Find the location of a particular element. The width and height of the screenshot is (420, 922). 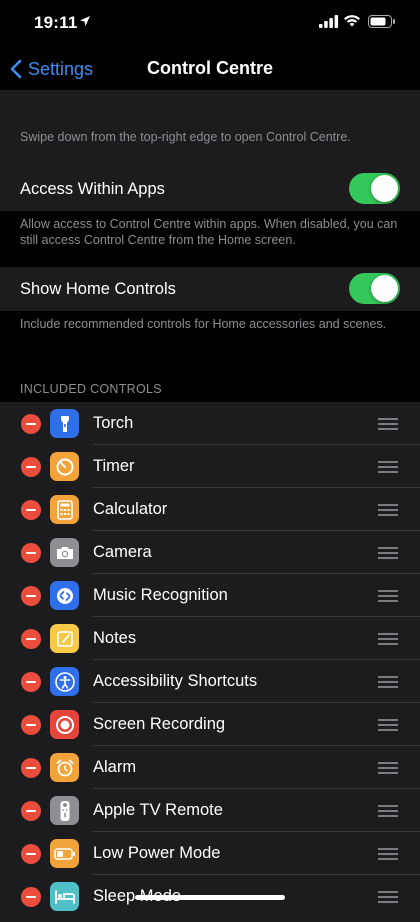

accessibility-icon is located at coordinates (64, 681).